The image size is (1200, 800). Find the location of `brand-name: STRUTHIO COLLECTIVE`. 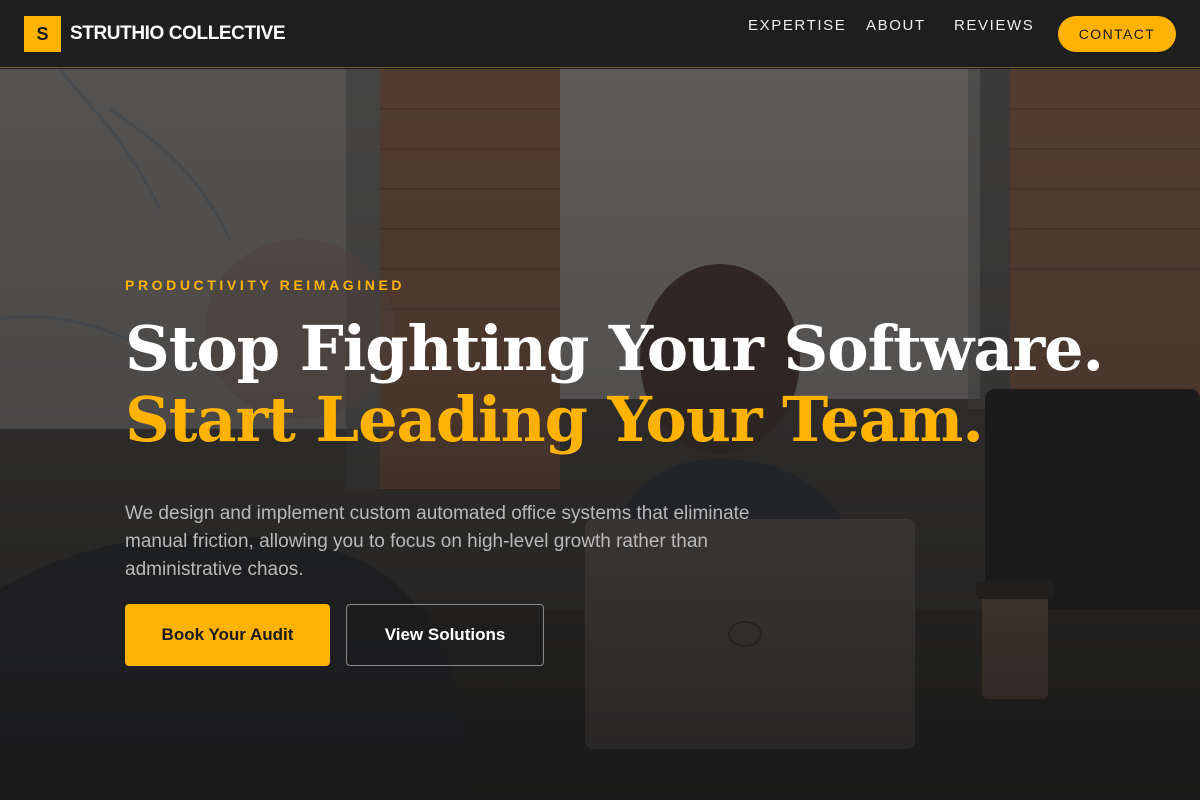

brand-name: STRUTHIO COLLECTIVE is located at coordinates (178, 33).